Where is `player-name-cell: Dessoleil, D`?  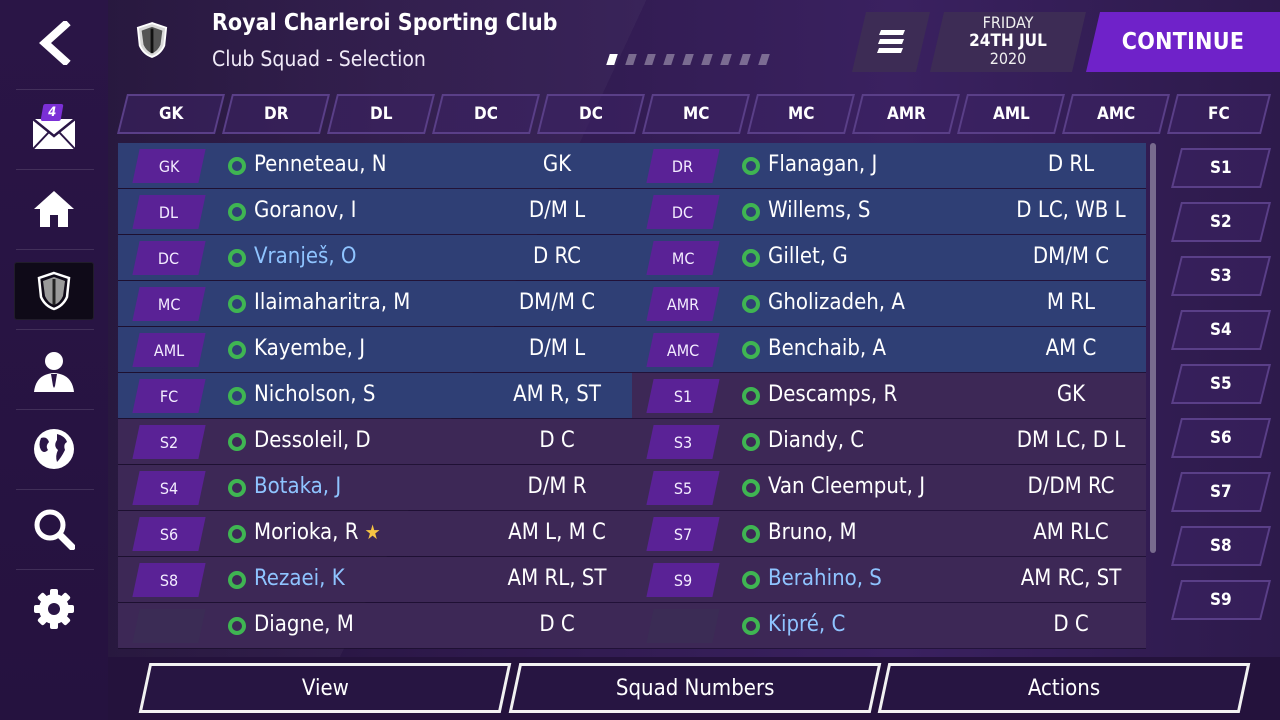
player-name-cell: Dessoleil, D is located at coordinates (312, 440).